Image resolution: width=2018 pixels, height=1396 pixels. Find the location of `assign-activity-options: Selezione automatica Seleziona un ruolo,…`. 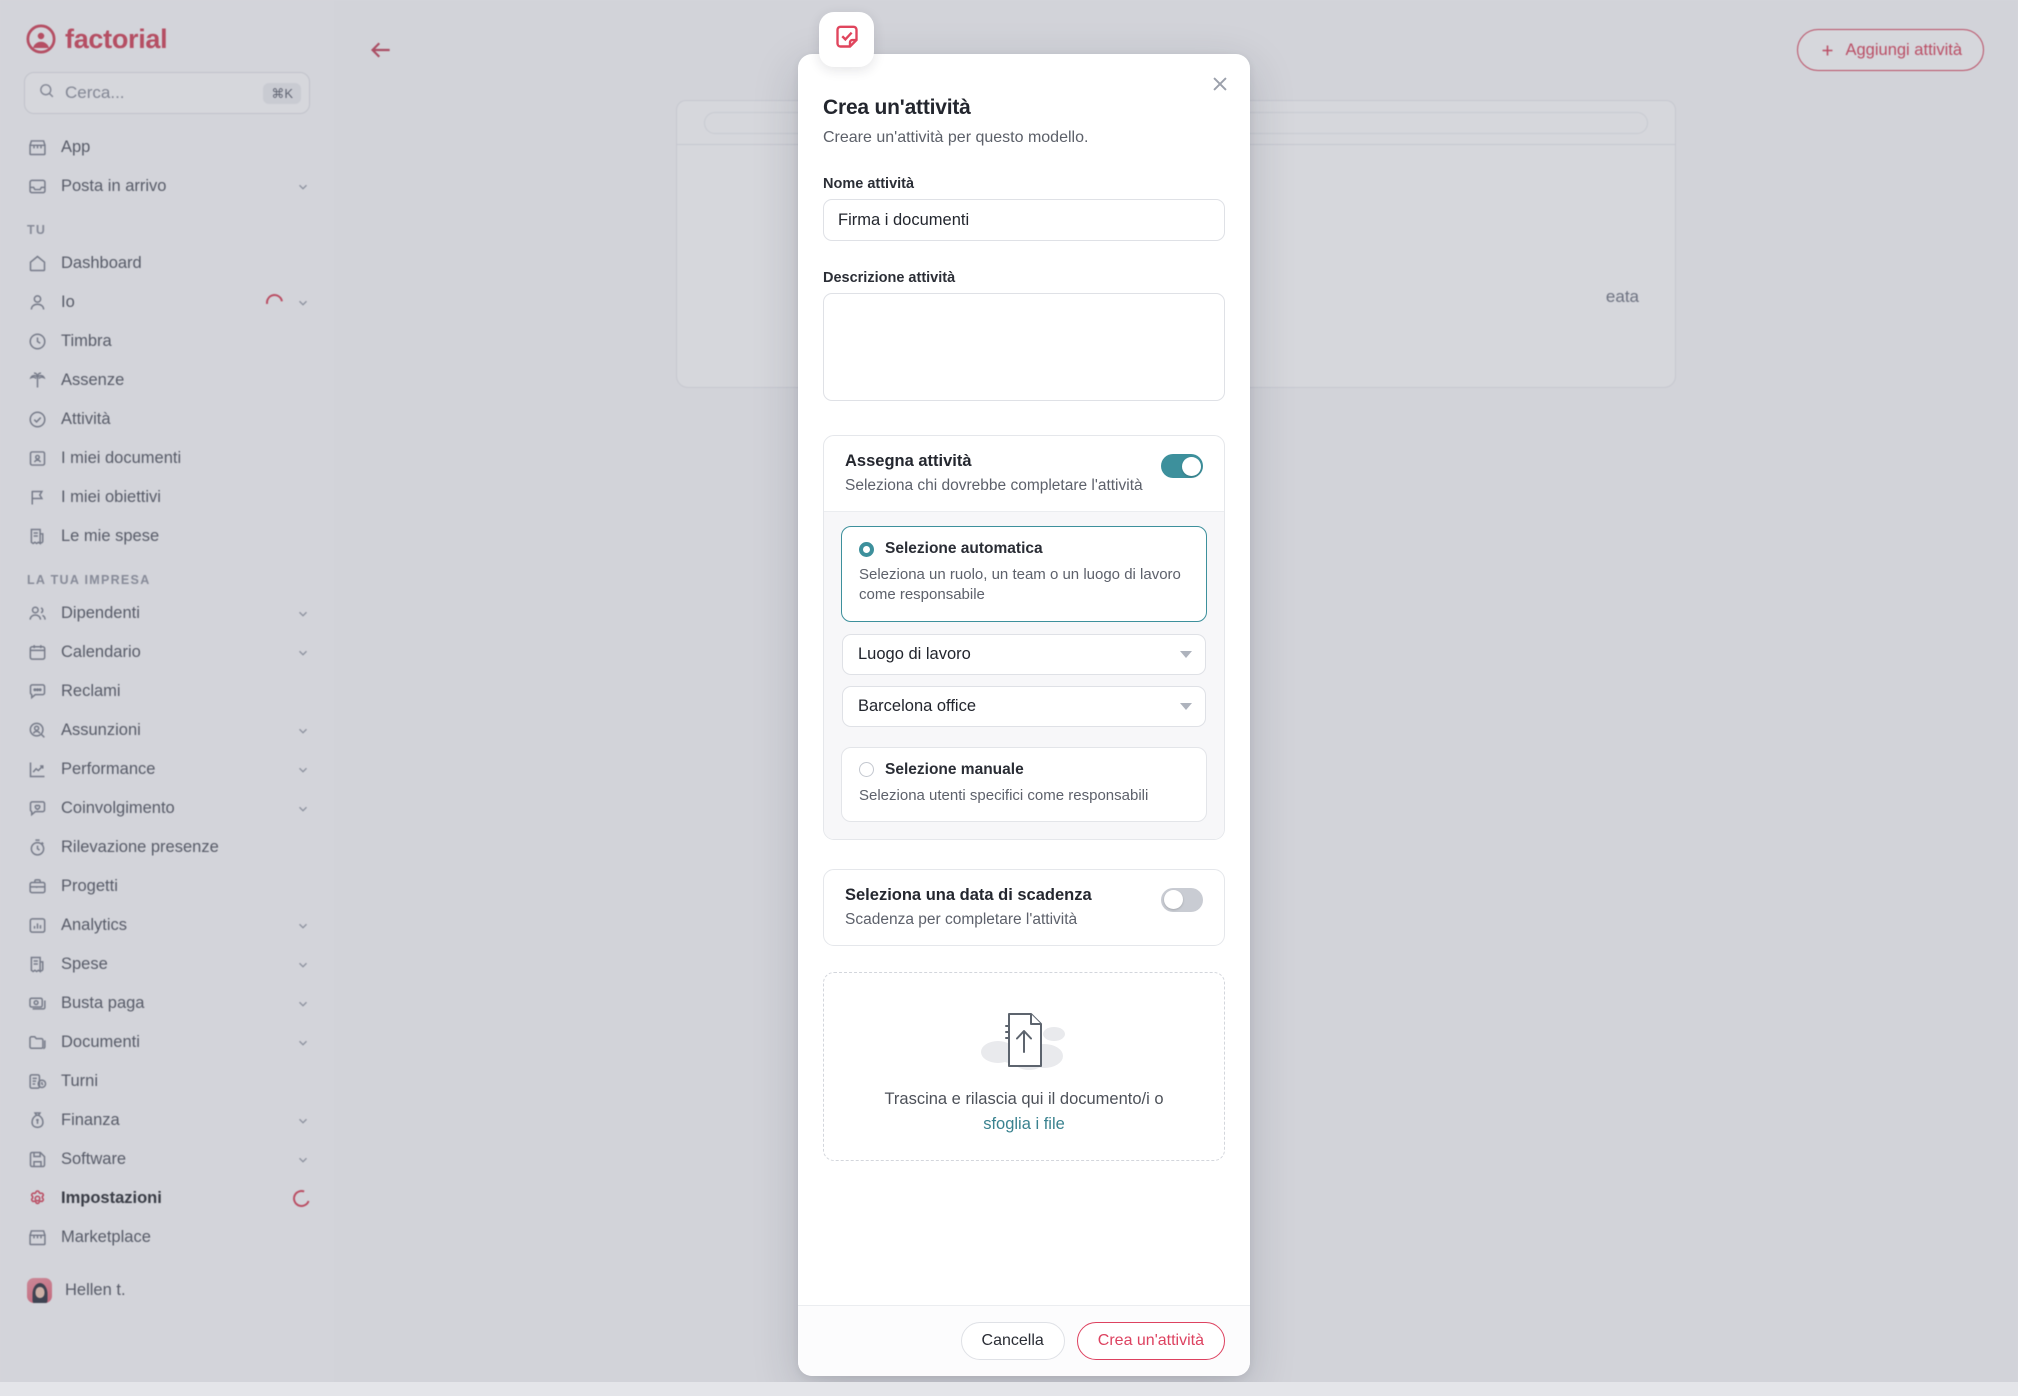

assign-activity-options: Selezione automatica Seleziona un ruolo,… is located at coordinates (1024, 675).